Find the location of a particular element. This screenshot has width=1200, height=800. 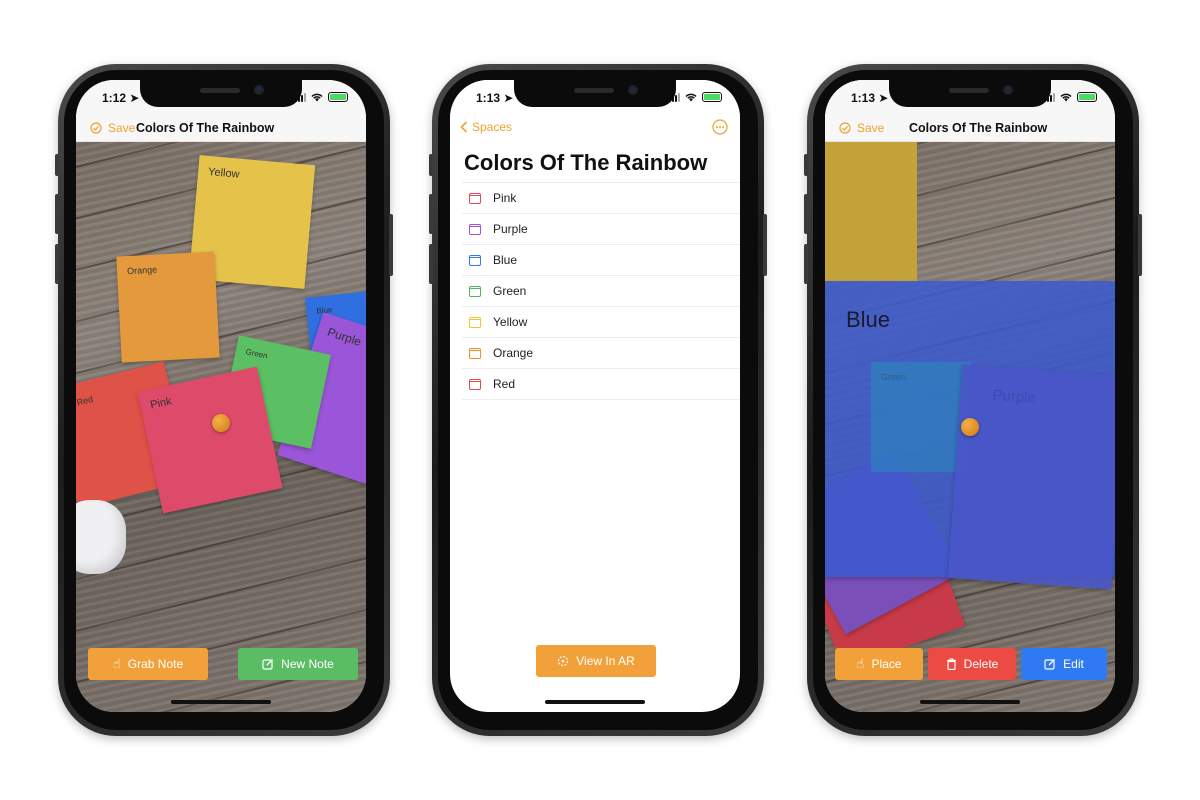

chevron-left-icon is located at coordinates (464, 127).